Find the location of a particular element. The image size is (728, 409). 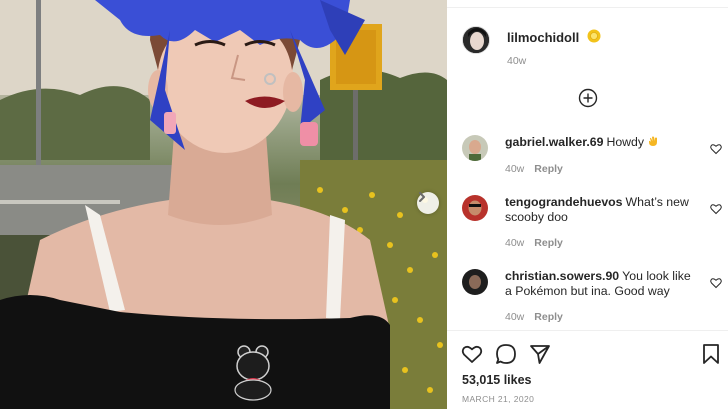

sun-badge-icon is located at coordinates (594, 36).